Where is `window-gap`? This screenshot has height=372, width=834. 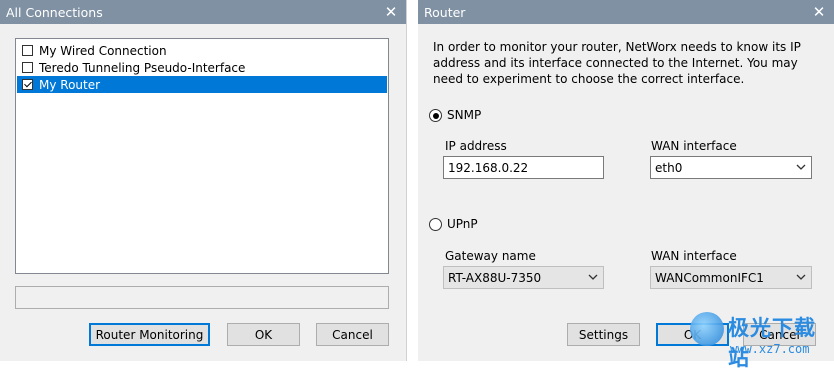
window-gap is located at coordinates (406, 180).